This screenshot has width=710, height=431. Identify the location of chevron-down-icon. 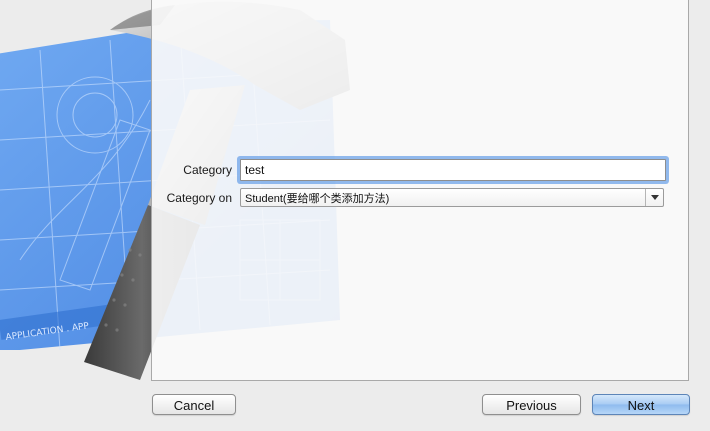
(654, 197).